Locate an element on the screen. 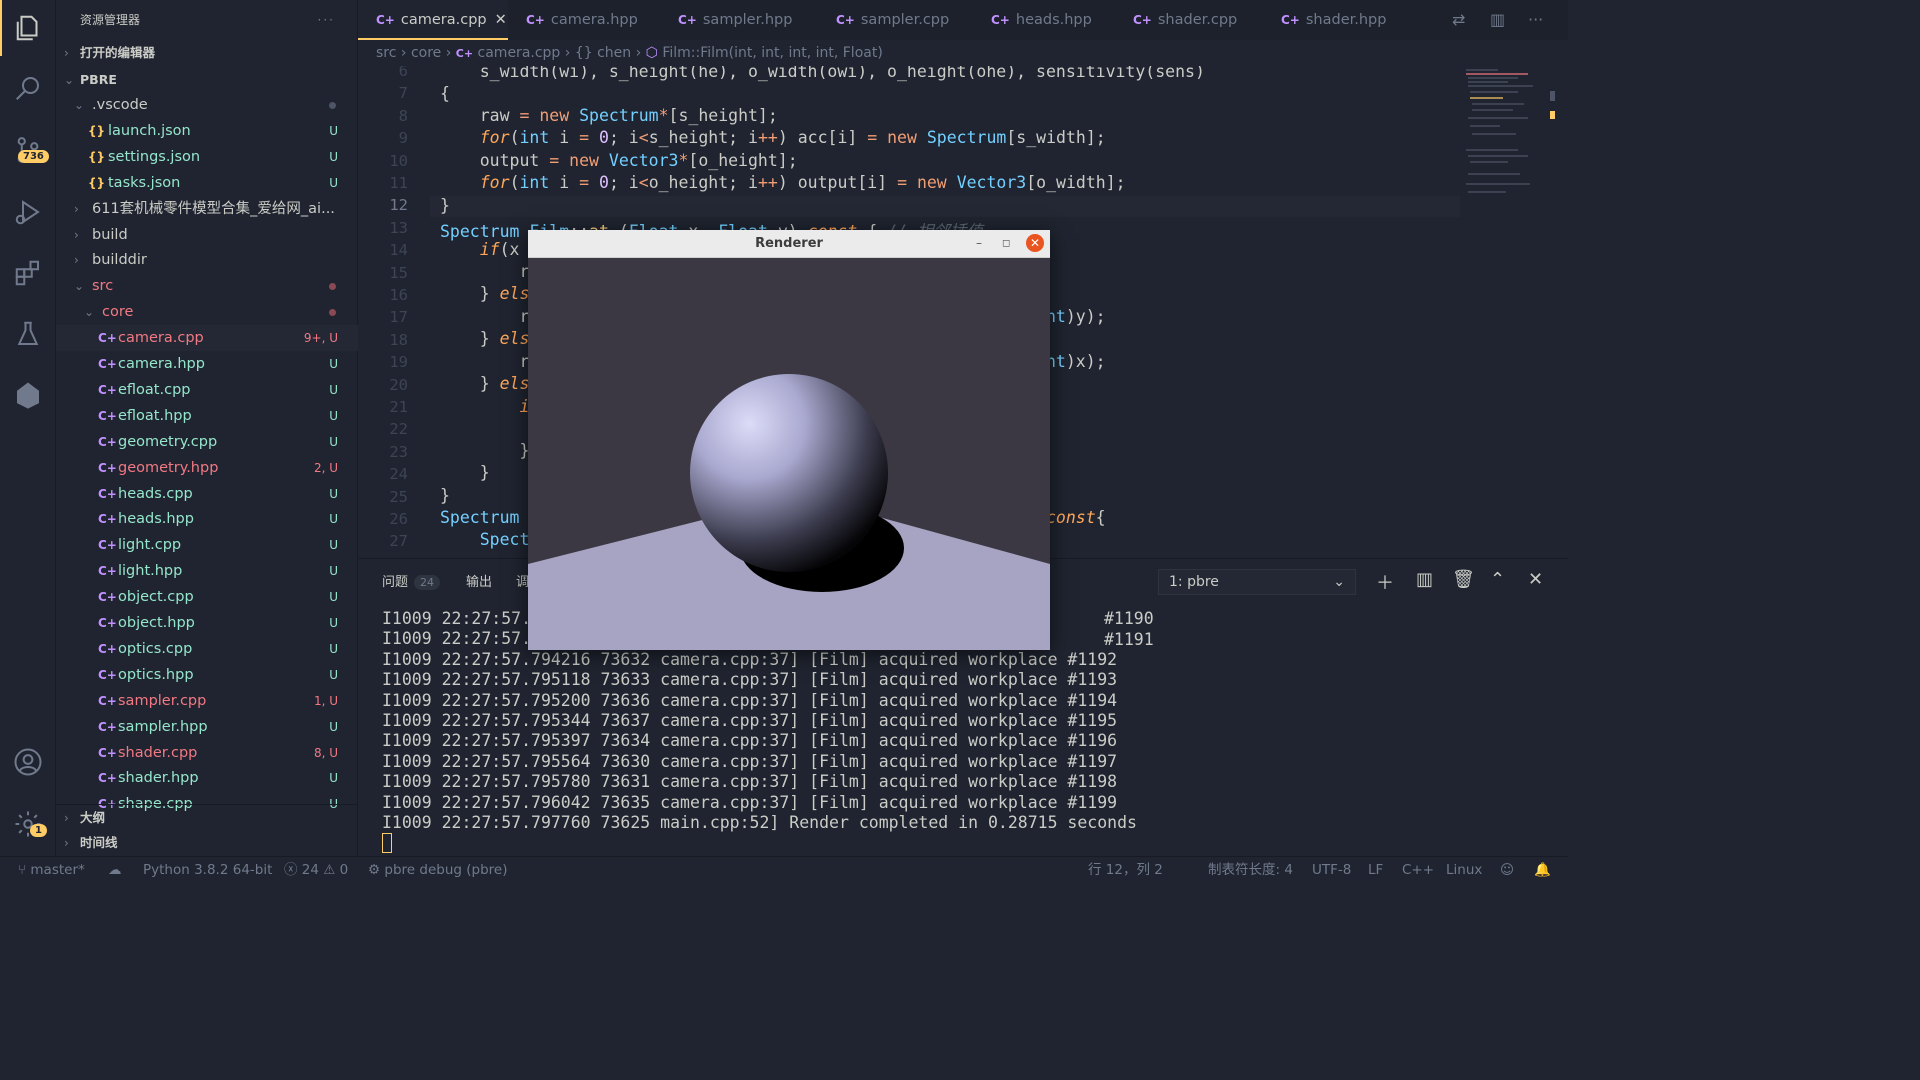  line-number: 9 is located at coordinates (403, 138).